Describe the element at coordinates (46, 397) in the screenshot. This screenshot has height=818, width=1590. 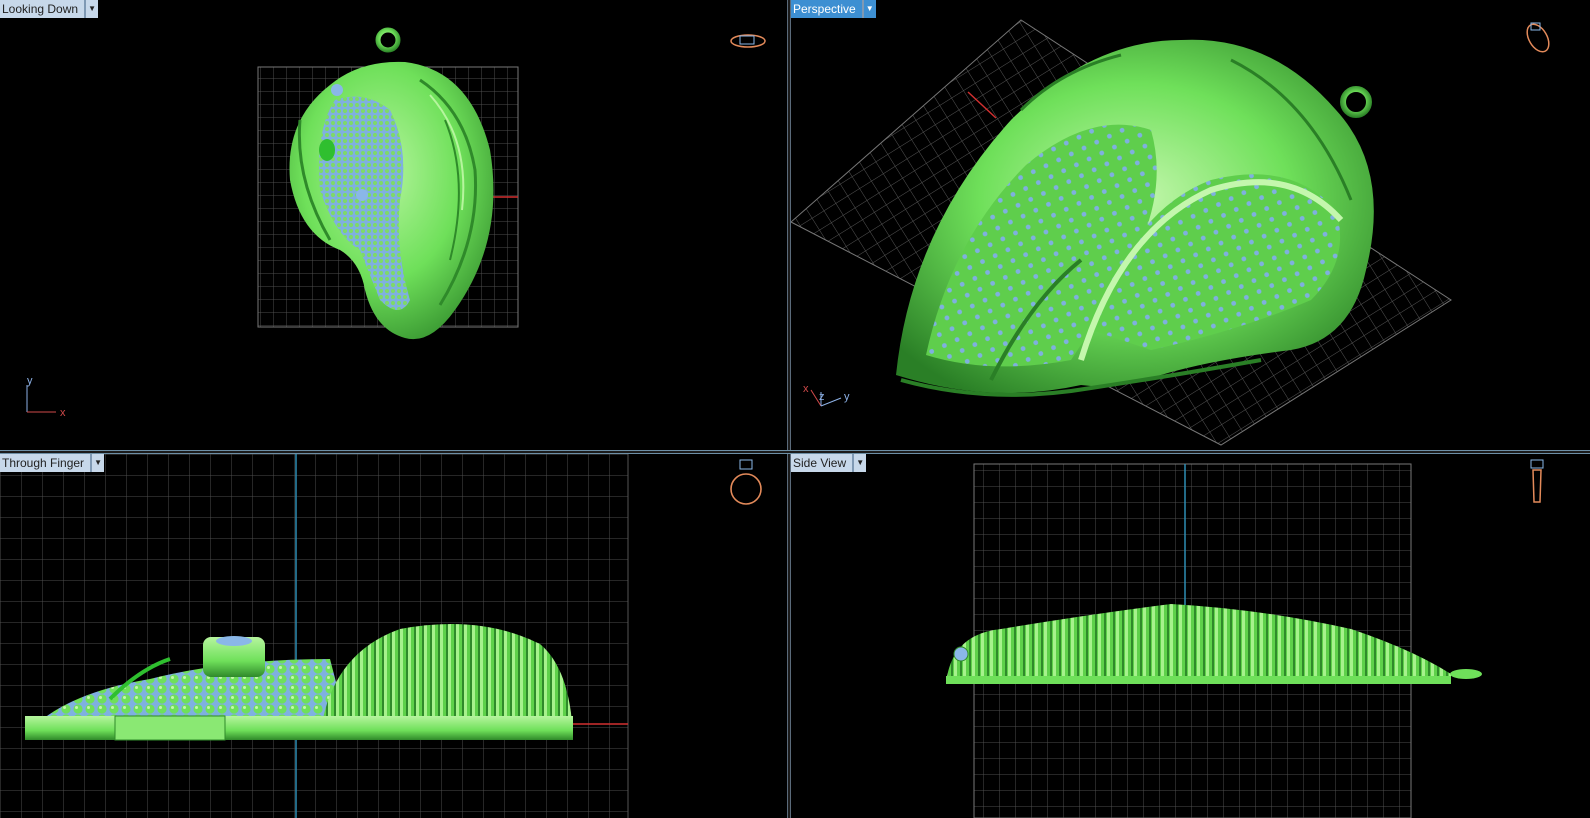
I see `axis-triad: y x` at that location.